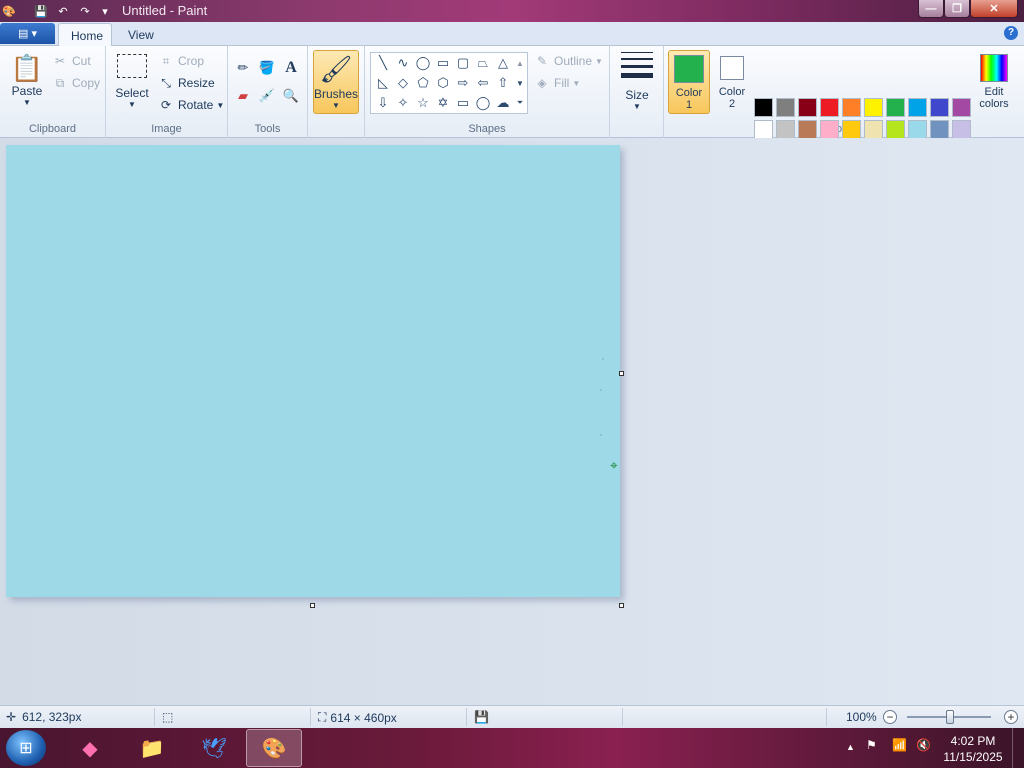  I want to click on rectangle-shape-icon: ▭, so click(443, 63).